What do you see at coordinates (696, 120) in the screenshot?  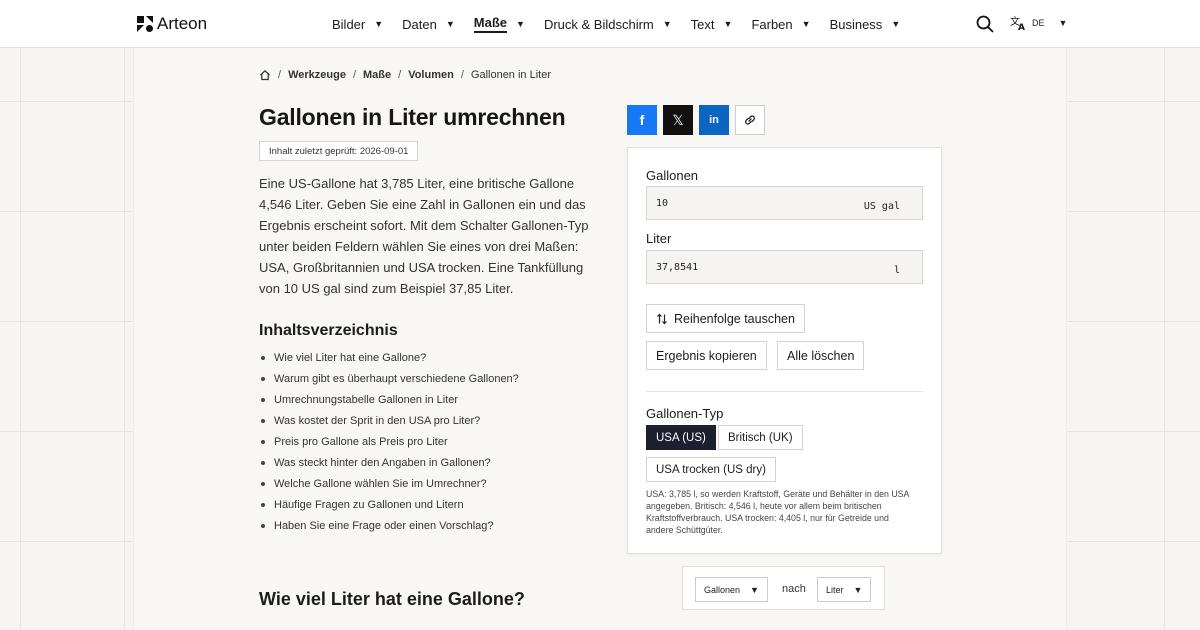 I see `share-buttons: f 𝕏 in` at bounding box center [696, 120].